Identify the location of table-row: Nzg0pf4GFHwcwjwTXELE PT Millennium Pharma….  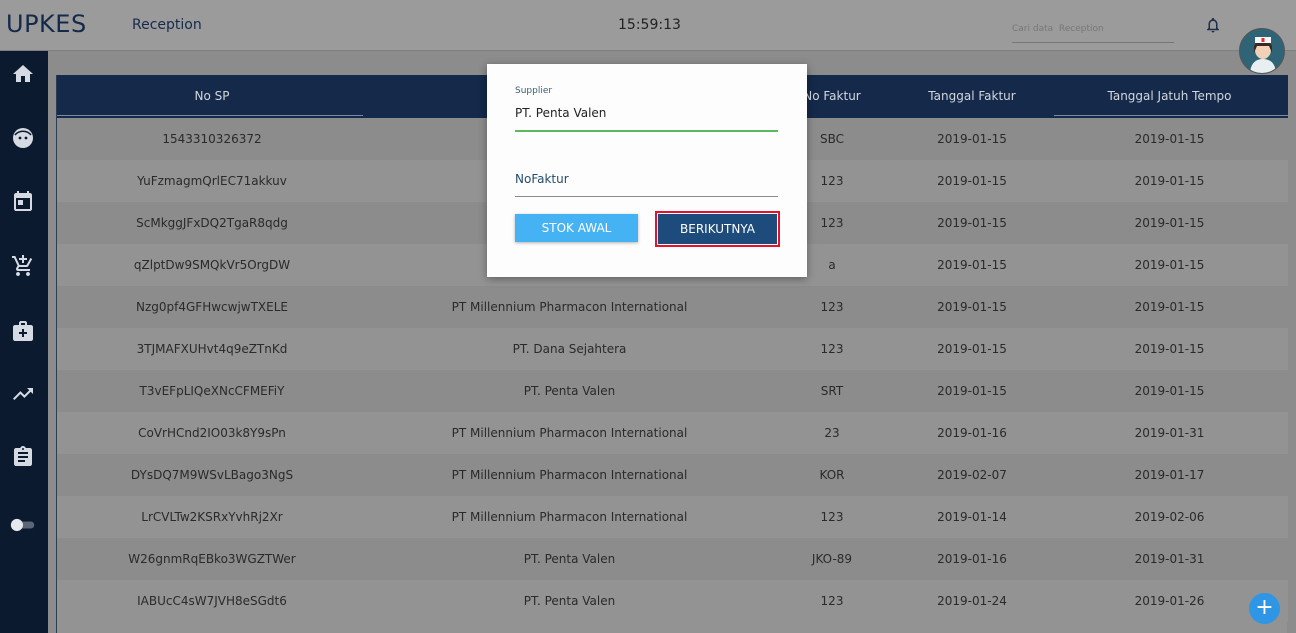
(672, 307).